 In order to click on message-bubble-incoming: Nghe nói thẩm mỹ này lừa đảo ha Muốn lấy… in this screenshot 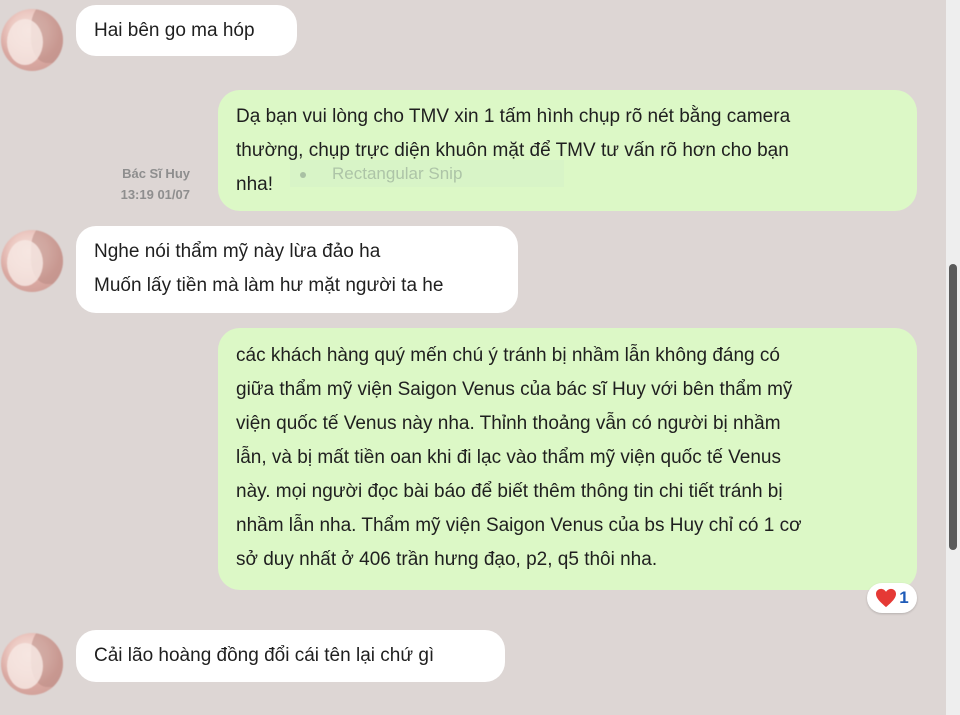, I will do `click(297, 269)`.